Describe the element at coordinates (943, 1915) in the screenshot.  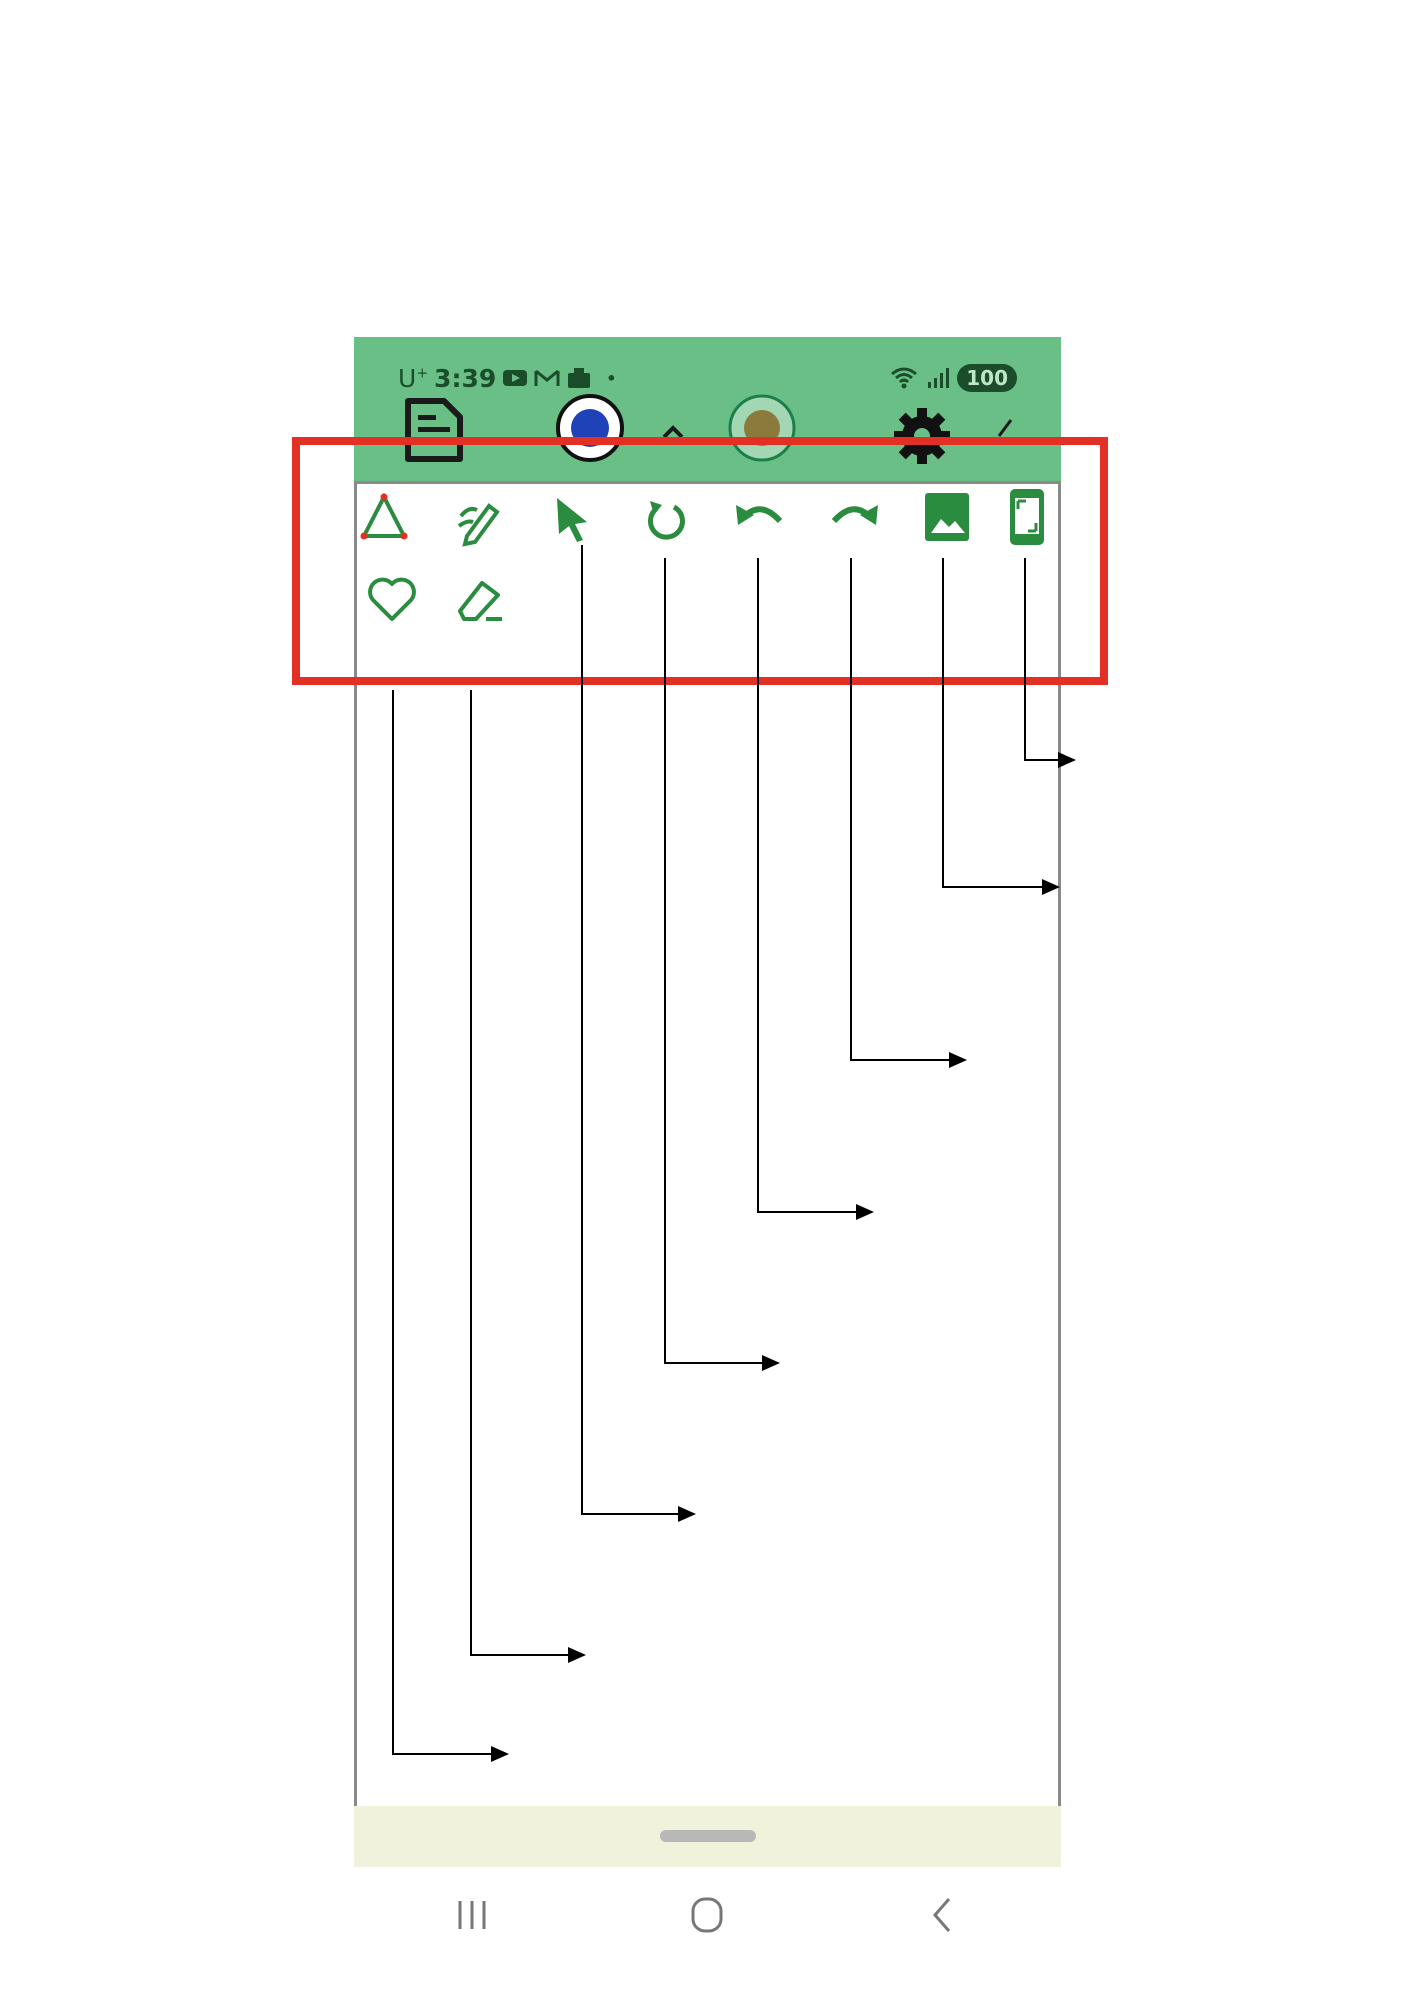
I see `back-icon` at that location.